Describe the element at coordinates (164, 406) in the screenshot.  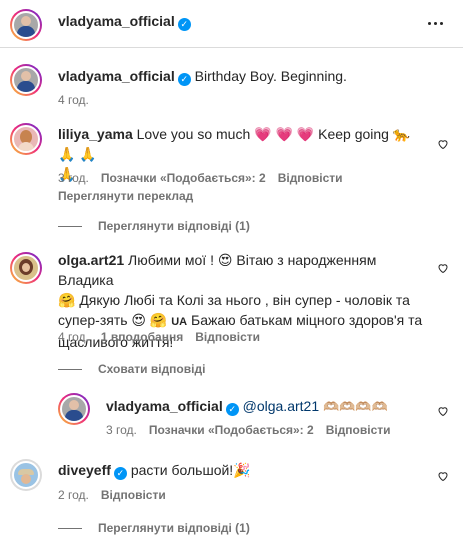
I see `reply-username: vladyama_official` at that location.